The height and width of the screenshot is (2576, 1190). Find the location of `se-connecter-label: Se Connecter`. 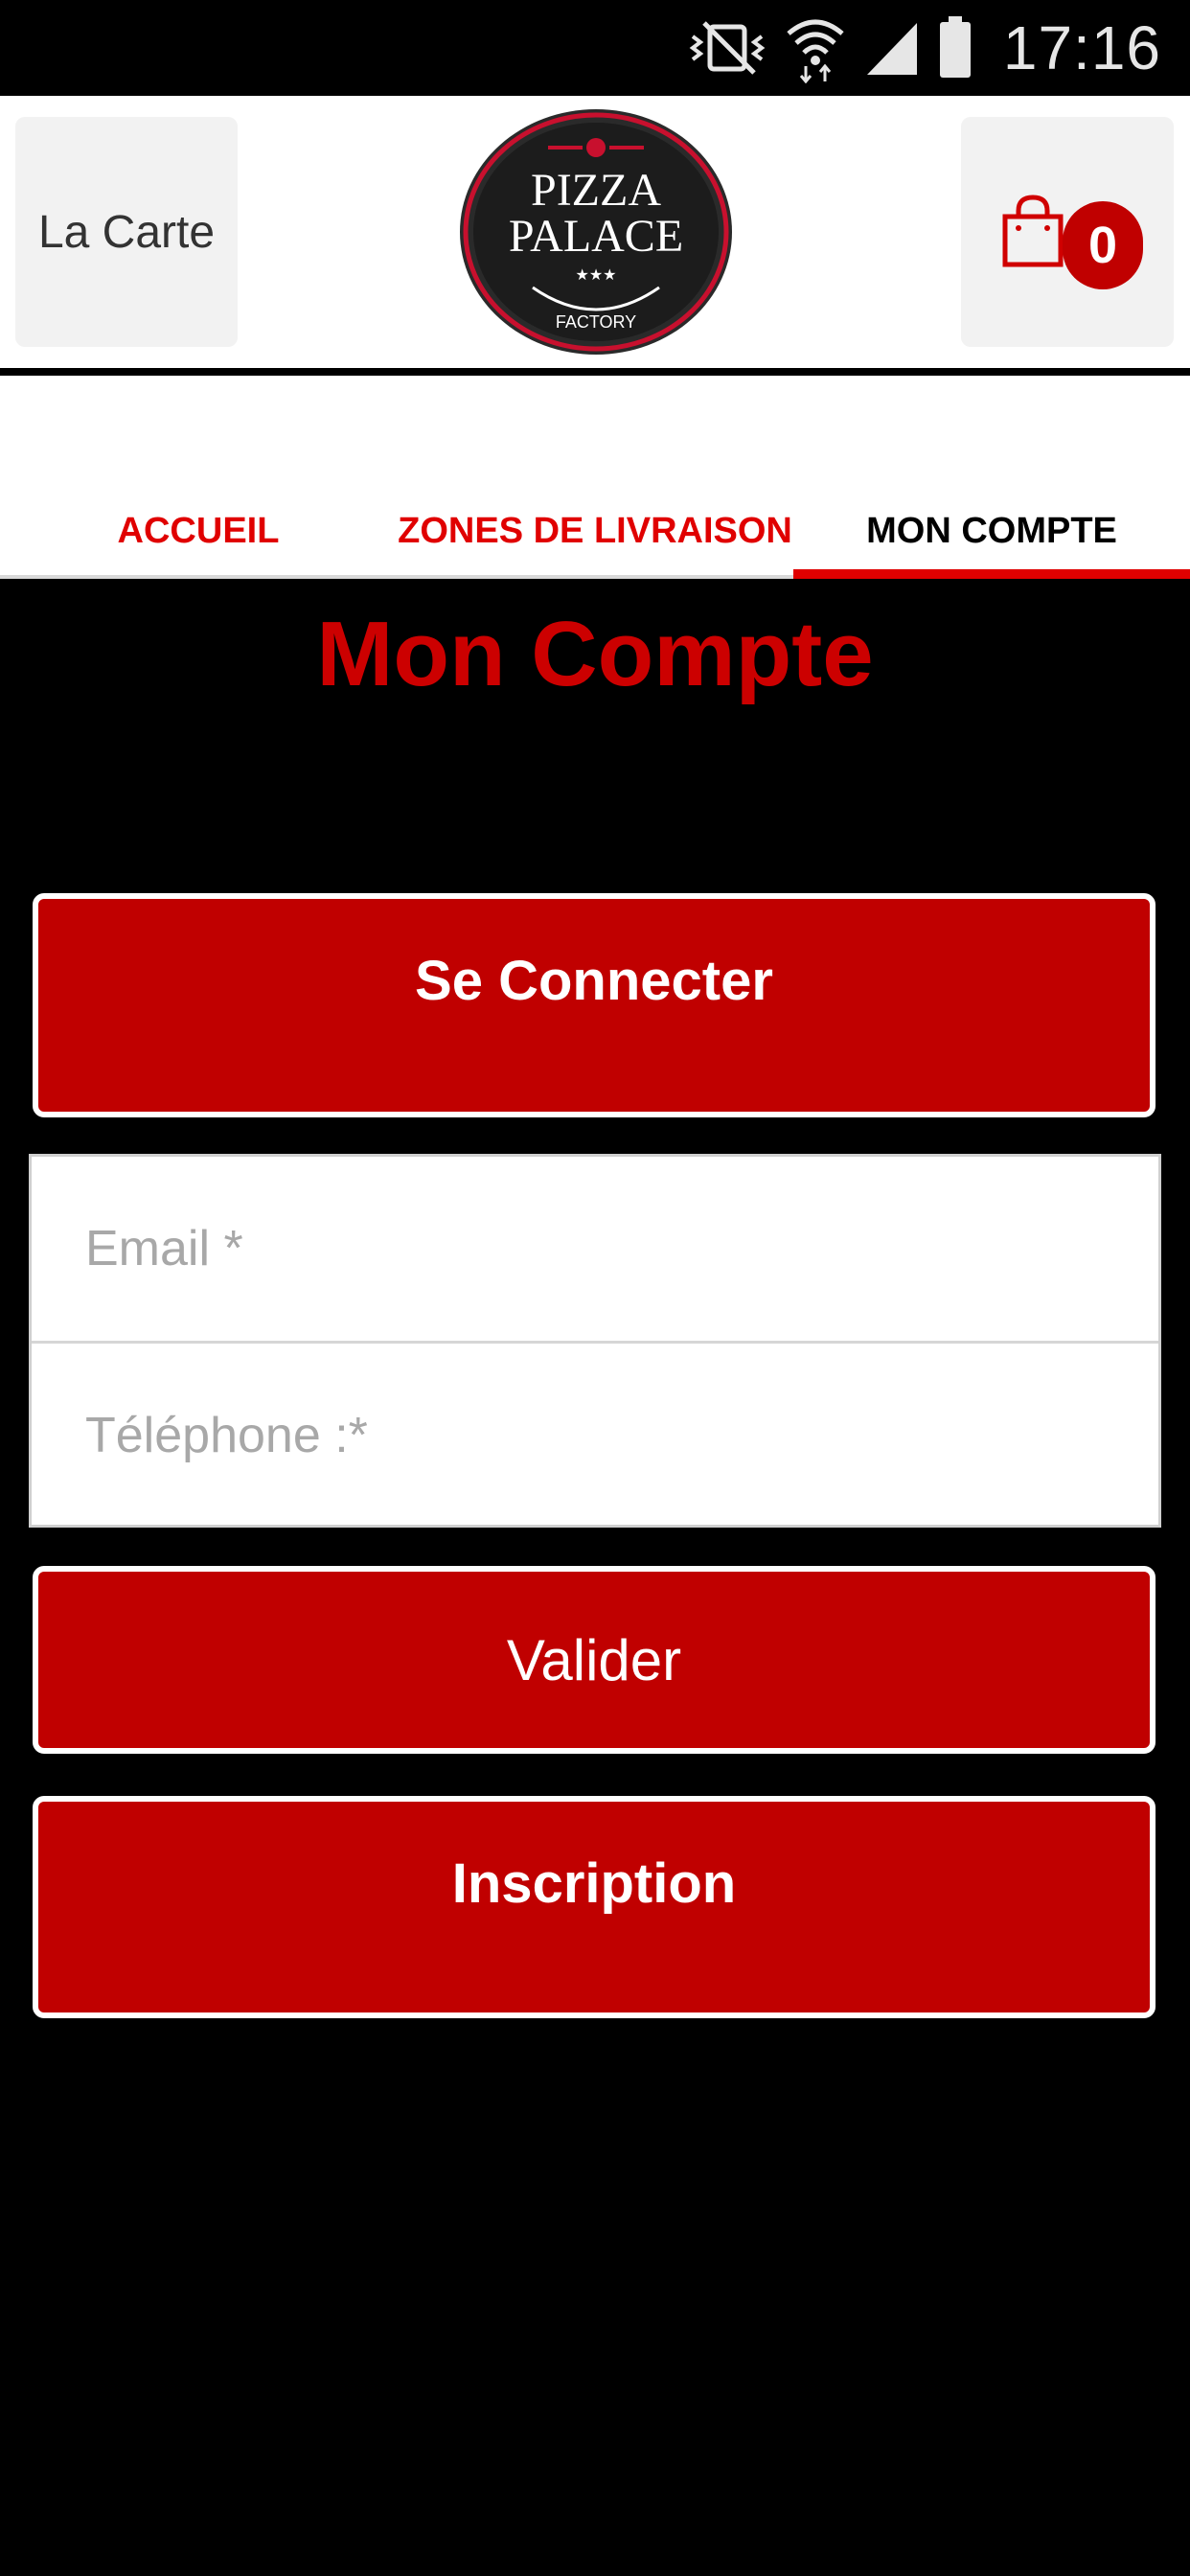

se-connecter-label: Se Connecter is located at coordinates (594, 981).